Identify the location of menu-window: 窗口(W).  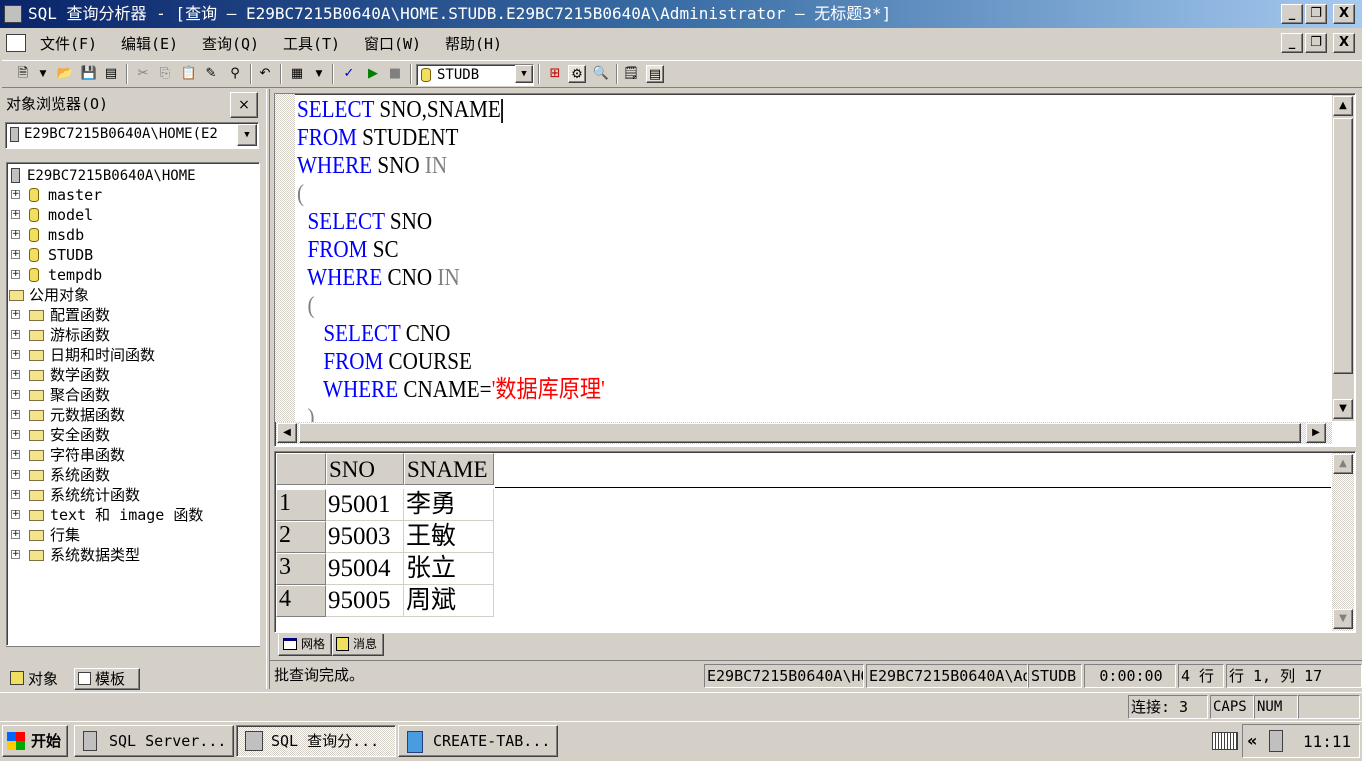
(392, 44).